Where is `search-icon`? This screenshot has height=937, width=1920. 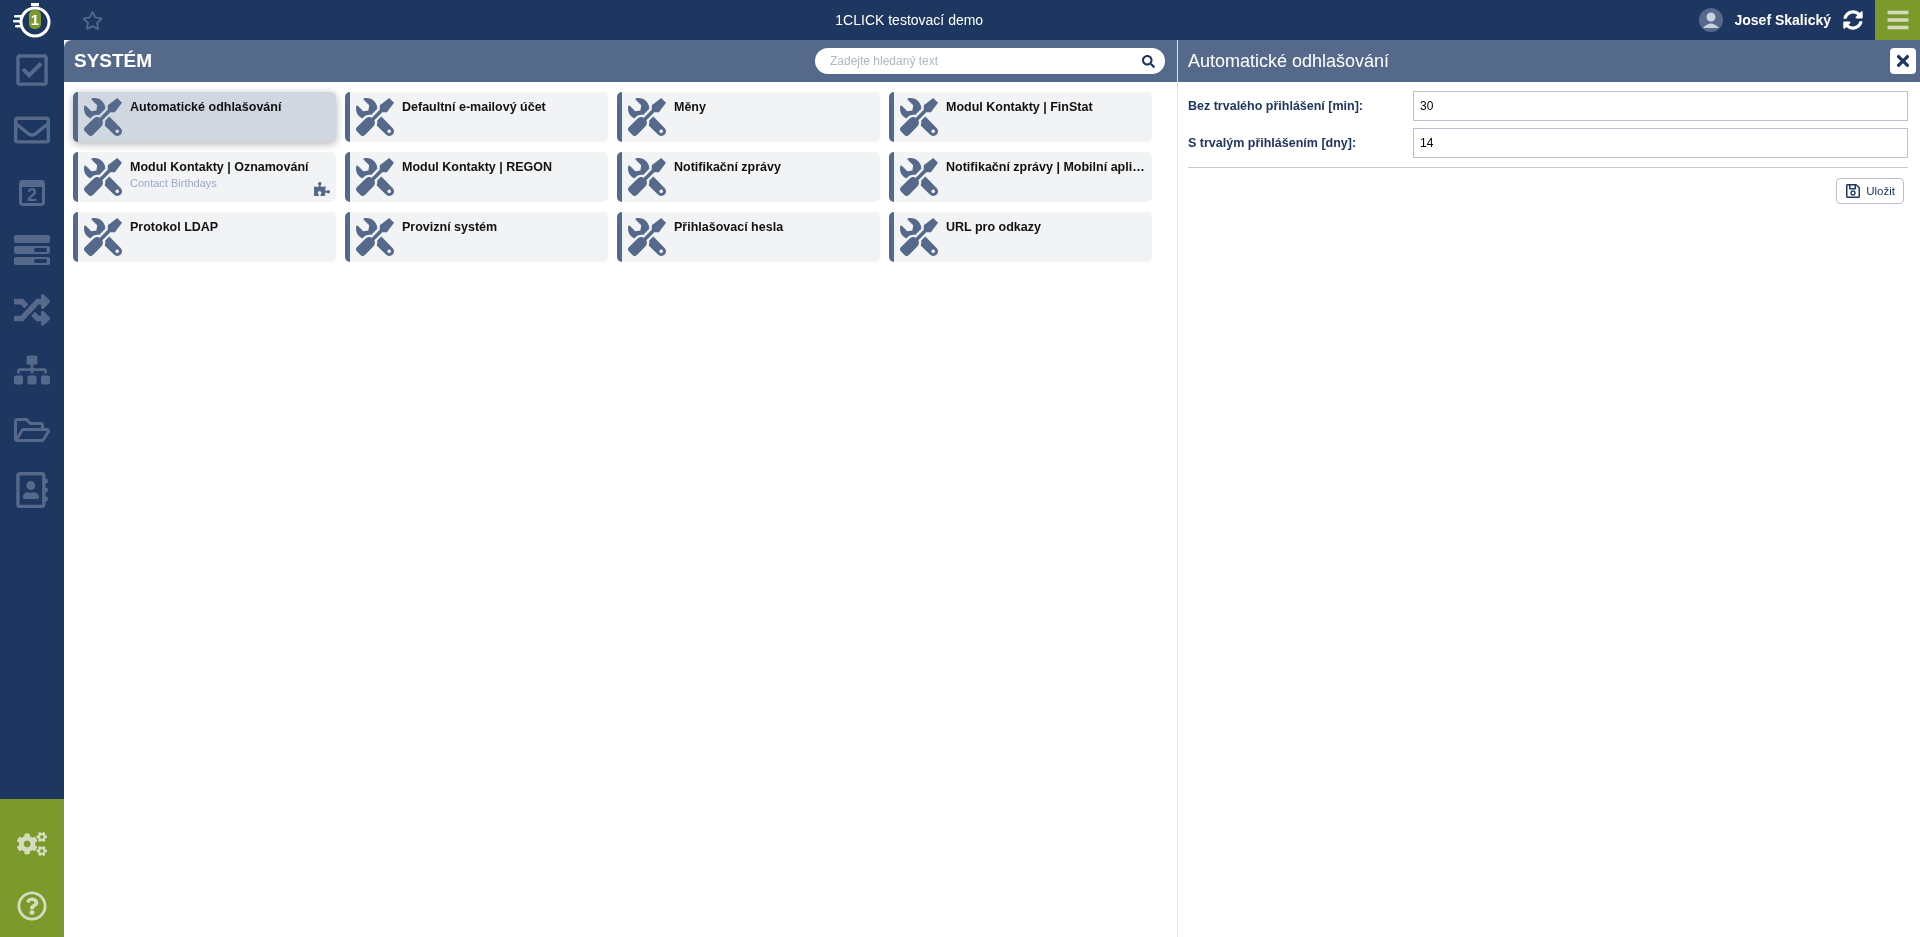
search-icon is located at coordinates (1148, 61).